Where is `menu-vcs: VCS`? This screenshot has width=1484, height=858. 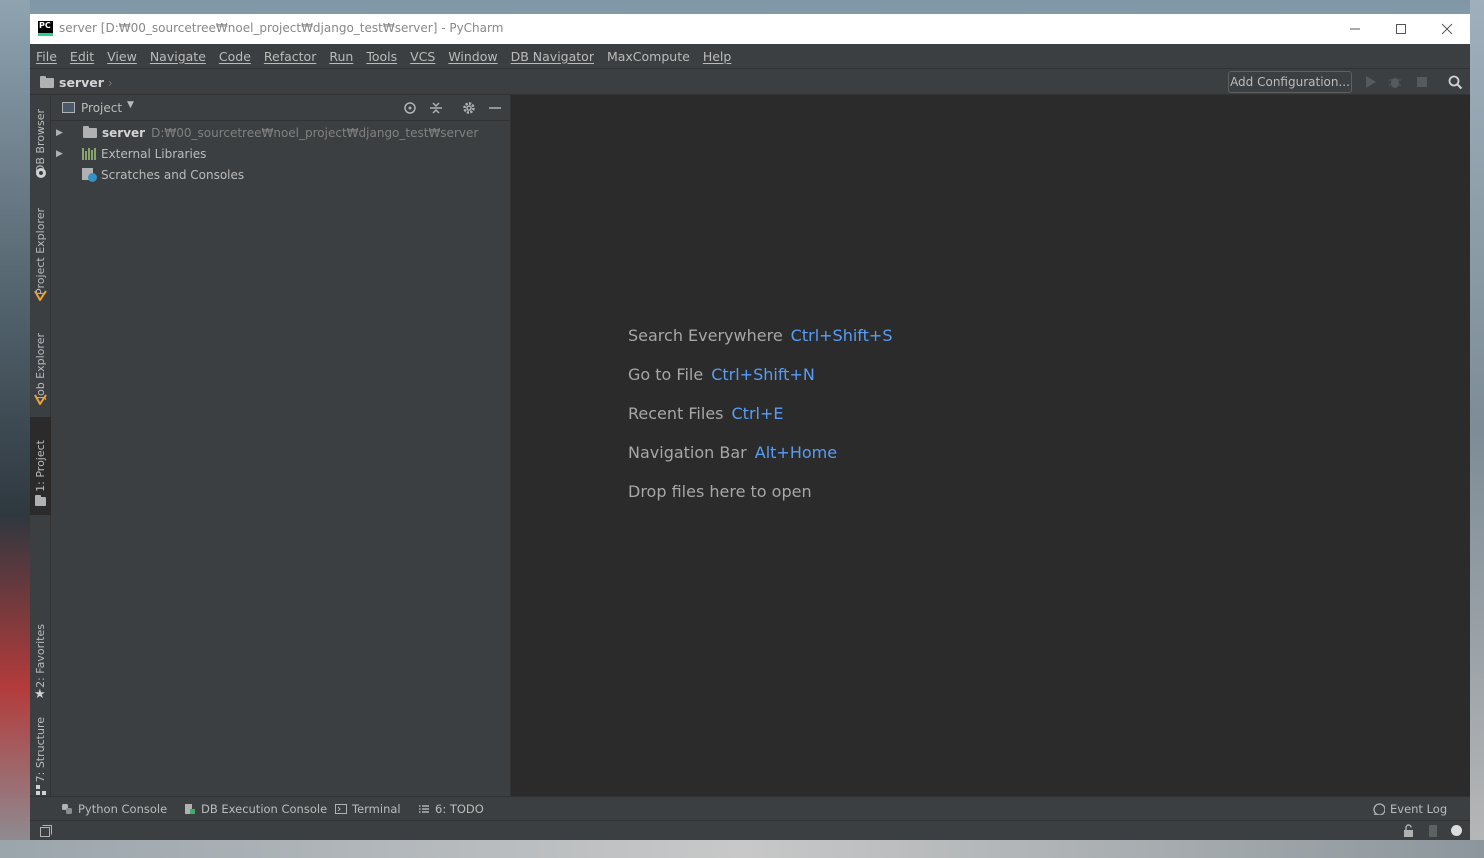
menu-vcs: VCS is located at coordinates (422, 56).